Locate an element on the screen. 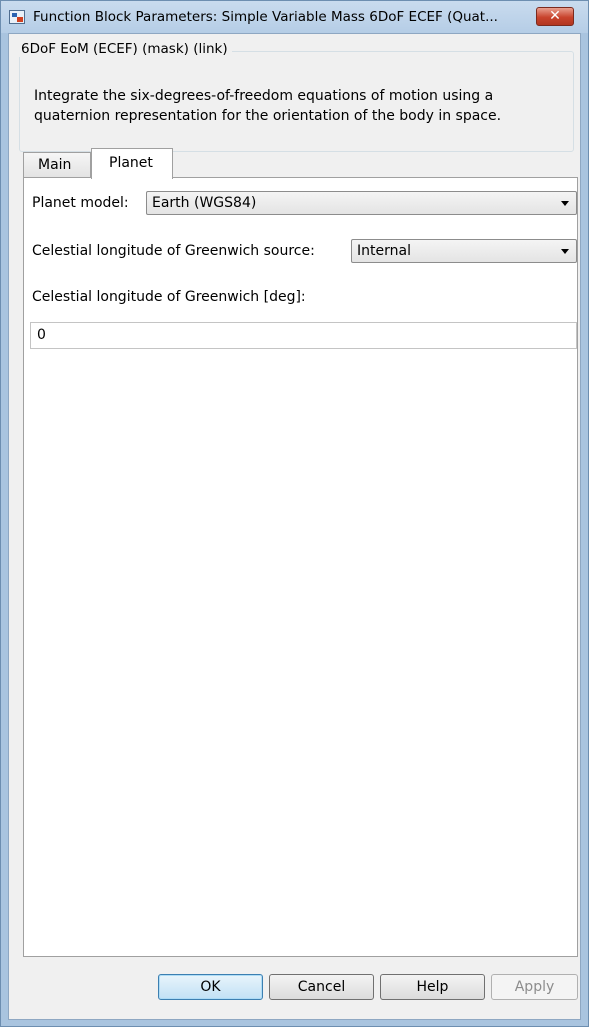  tab-strip: Main Planet is located at coordinates (300, 163).